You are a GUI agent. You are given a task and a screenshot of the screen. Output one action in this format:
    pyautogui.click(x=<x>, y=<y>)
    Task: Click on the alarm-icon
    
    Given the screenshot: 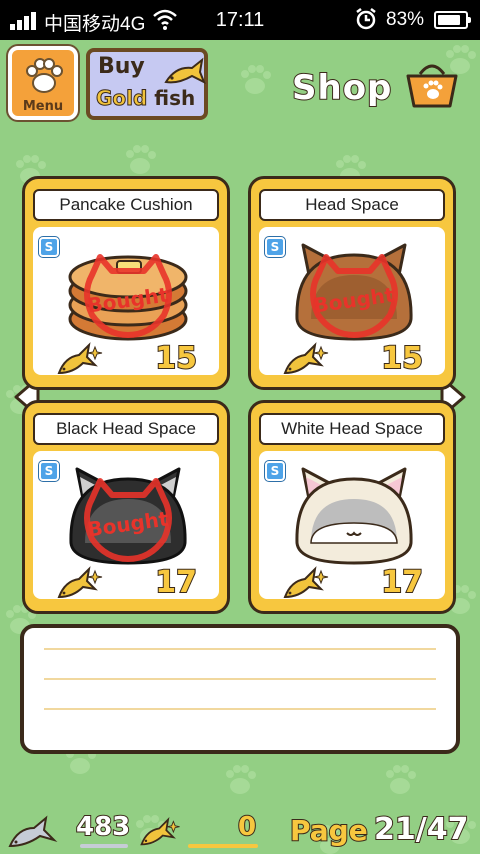 What is the action you would take?
    pyautogui.click(x=366, y=19)
    